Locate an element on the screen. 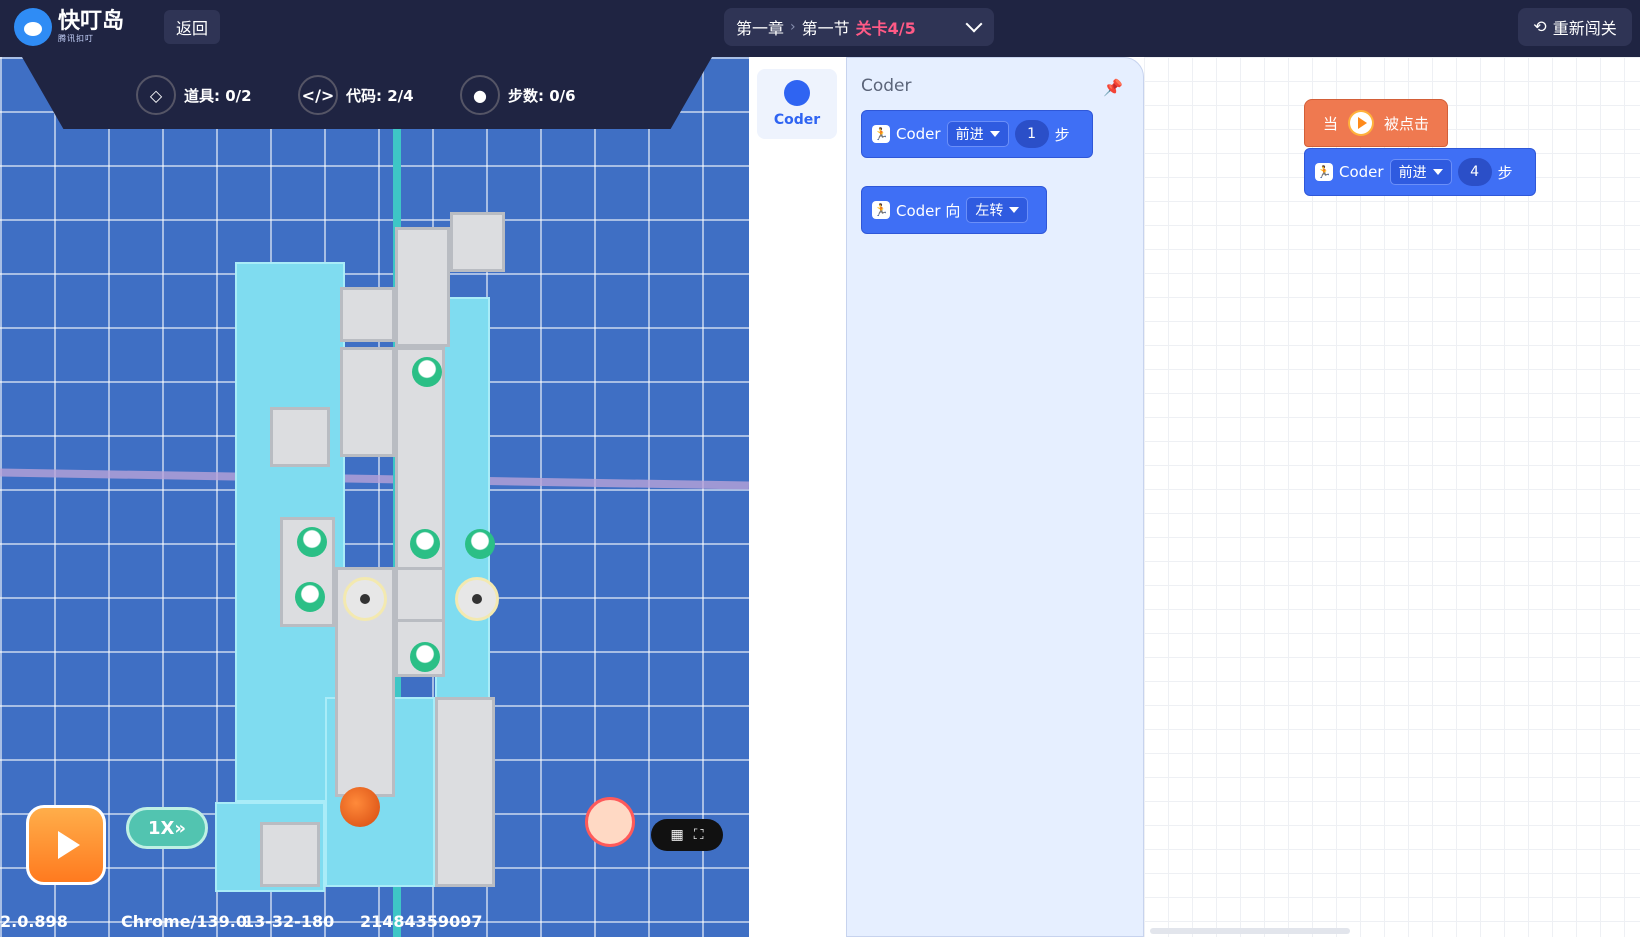  turn-block: 🏃 Coder 向 左转 is located at coordinates (954, 210).